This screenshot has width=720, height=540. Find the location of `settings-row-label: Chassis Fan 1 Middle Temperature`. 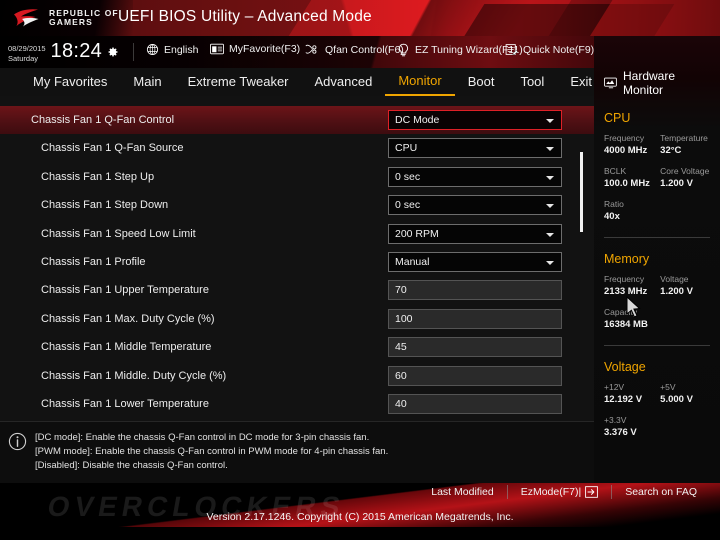

settings-row-label: Chassis Fan 1 Middle Temperature is located at coordinates (126, 347).